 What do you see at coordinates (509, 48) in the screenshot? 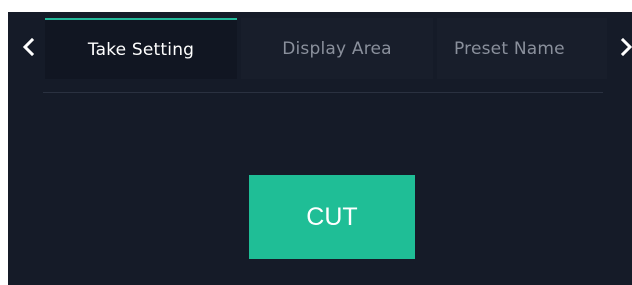
I see `tab-label: Preset Name` at bounding box center [509, 48].